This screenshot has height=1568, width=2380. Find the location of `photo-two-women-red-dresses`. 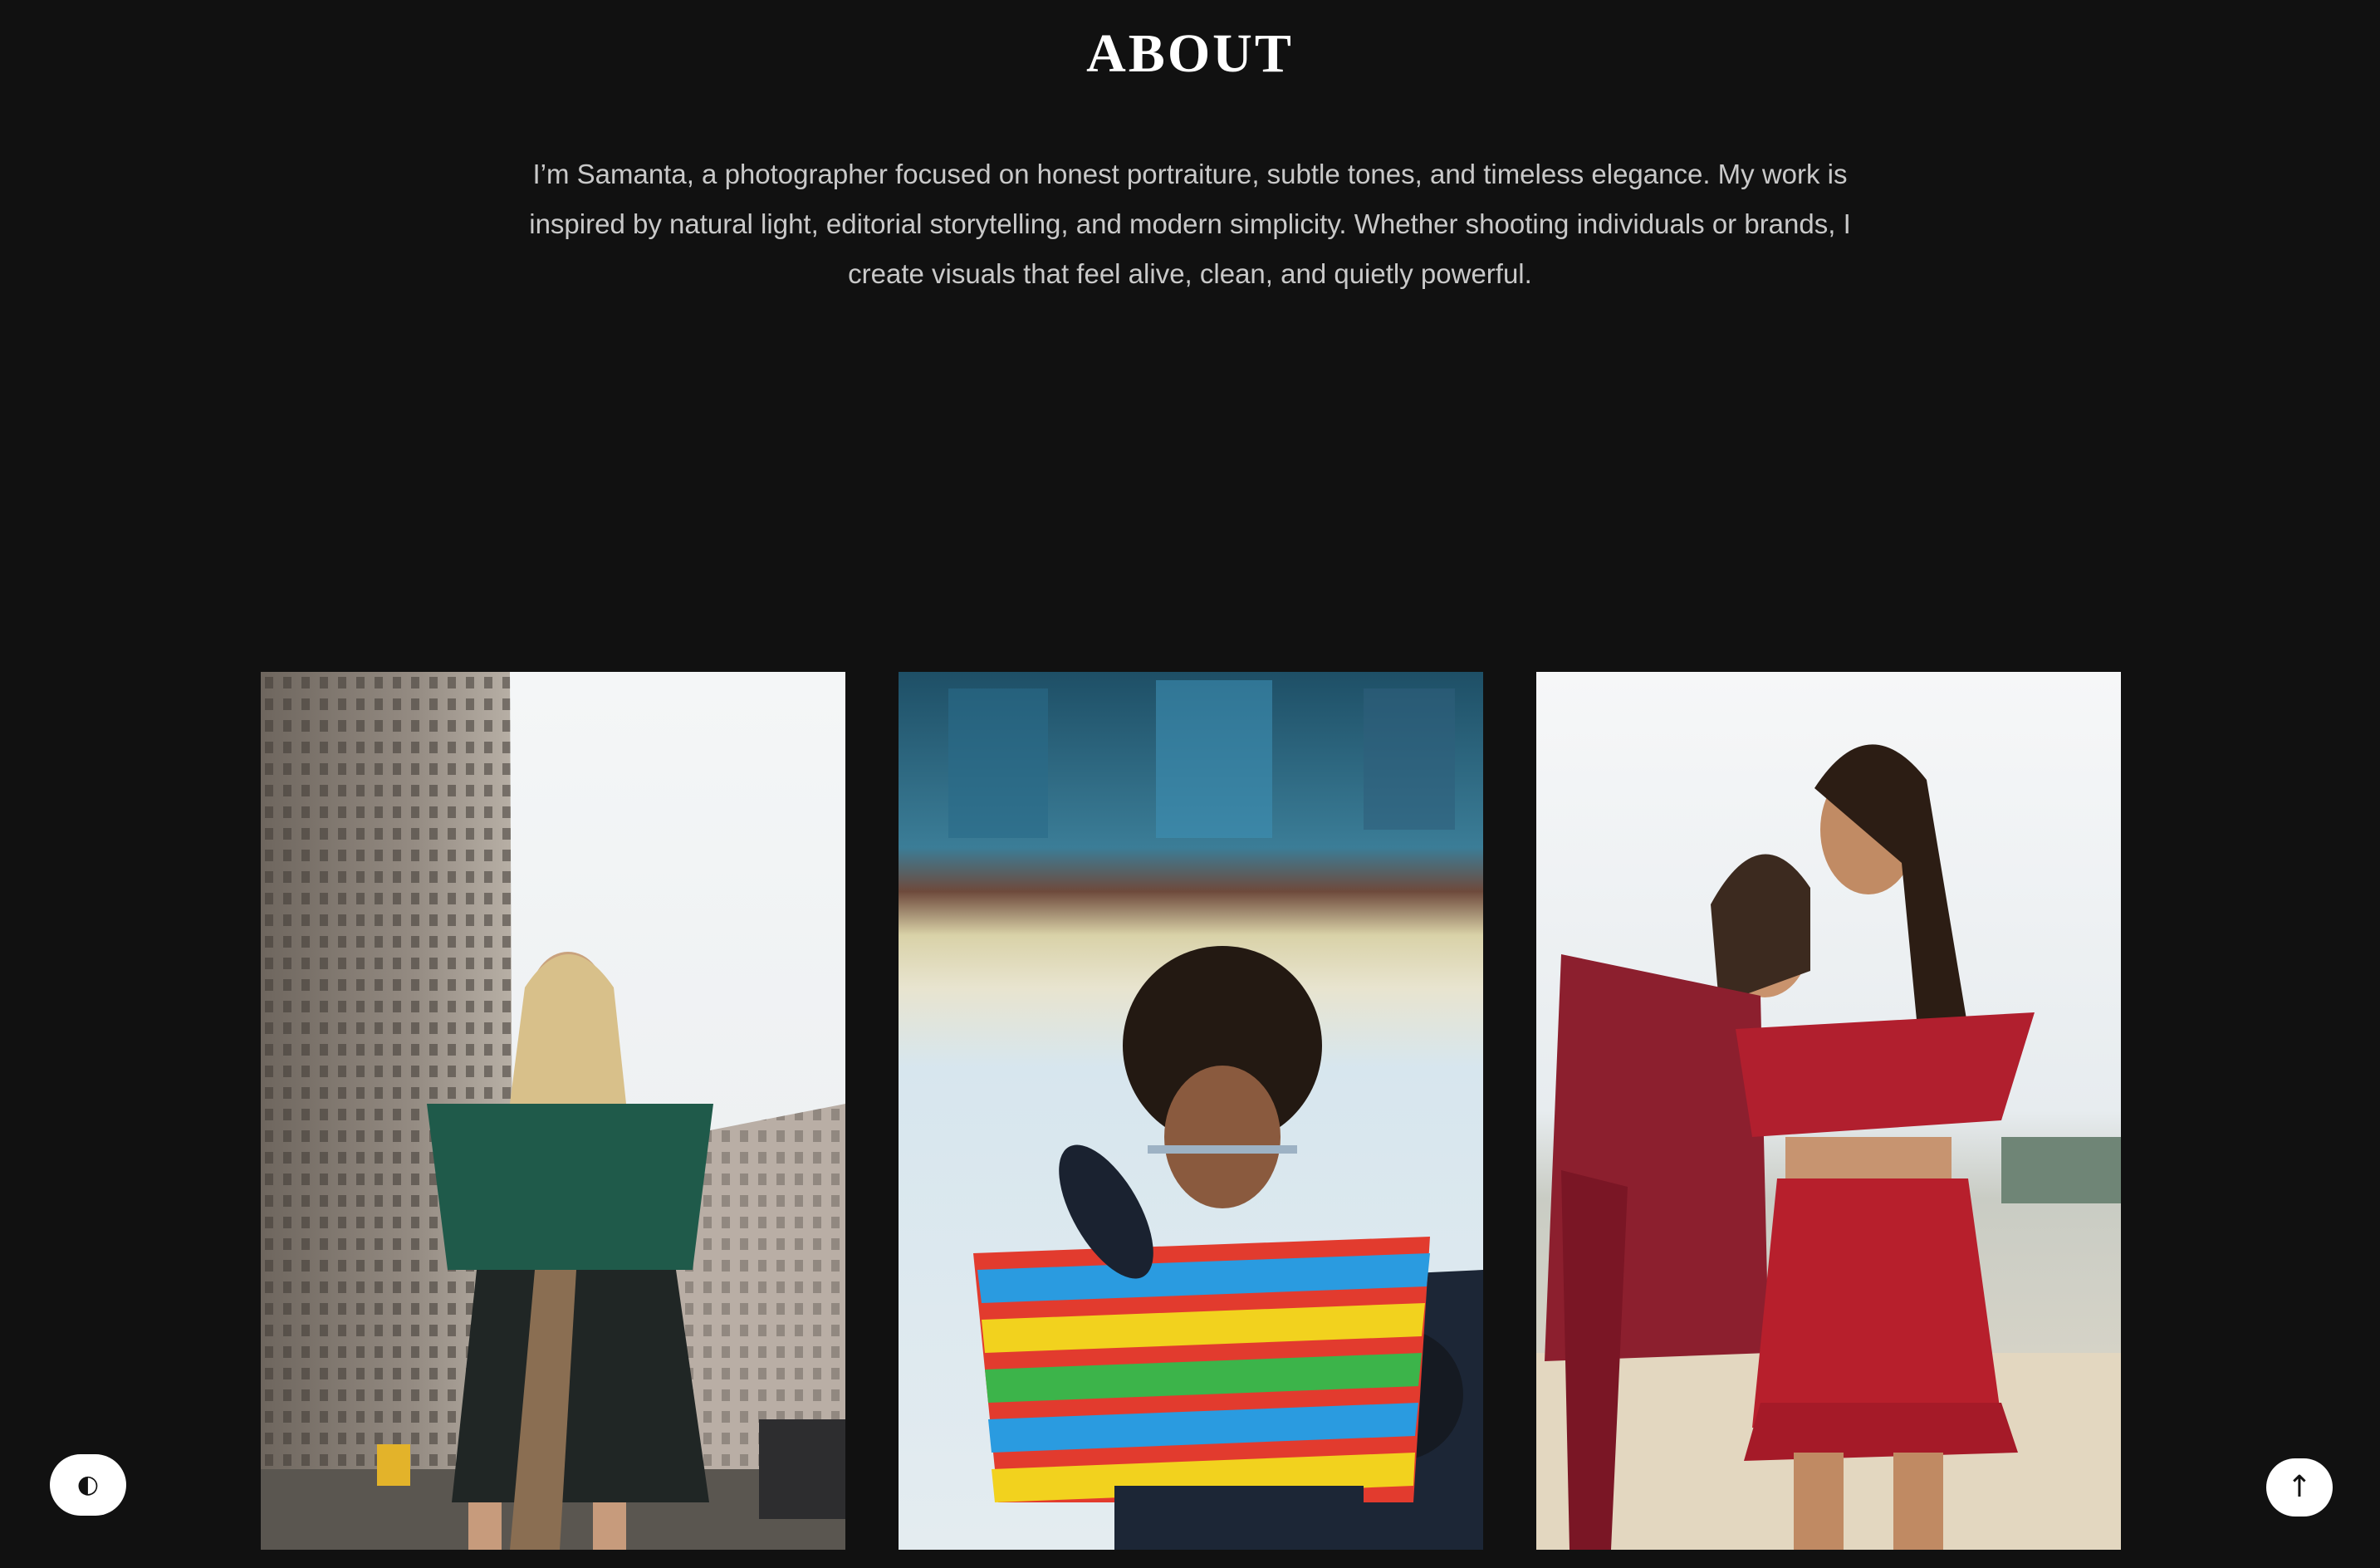

photo-two-women-red-dresses is located at coordinates (1828, 1111).